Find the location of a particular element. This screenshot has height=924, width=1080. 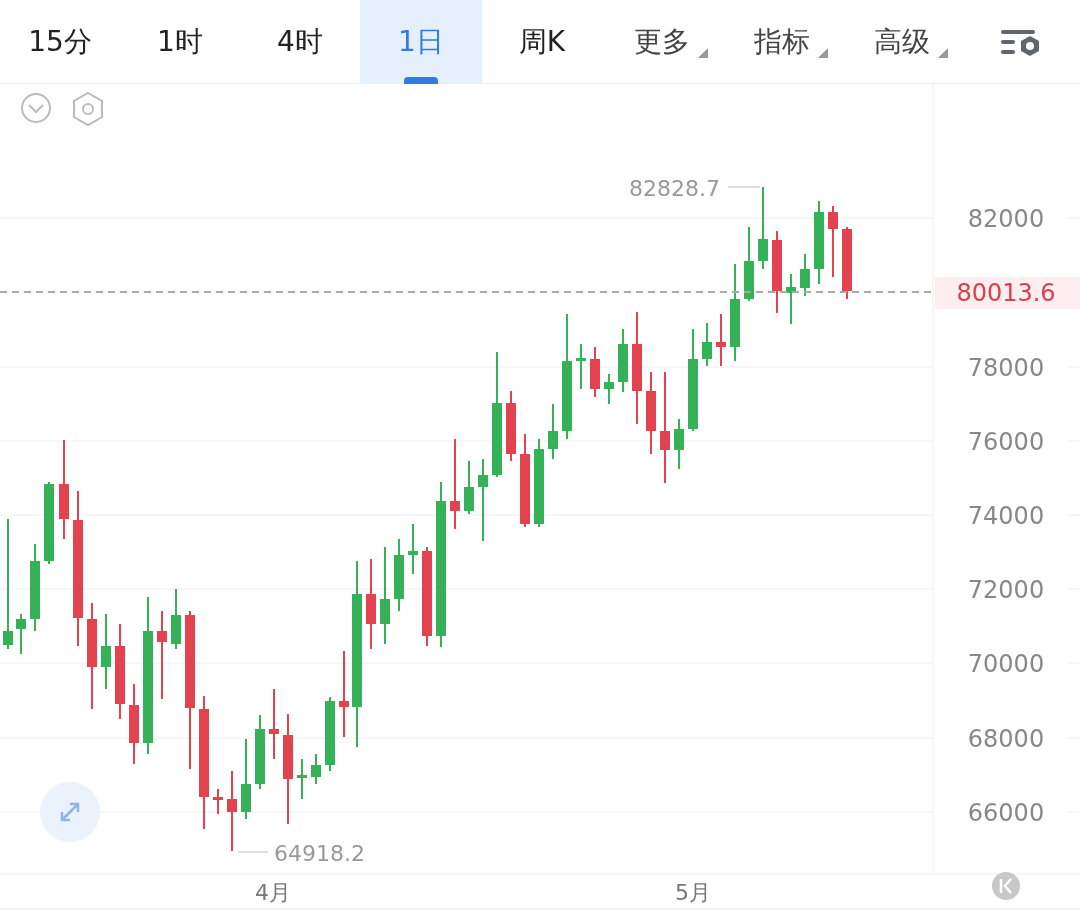

timeframe-tab: 周K is located at coordinates (542, 42).